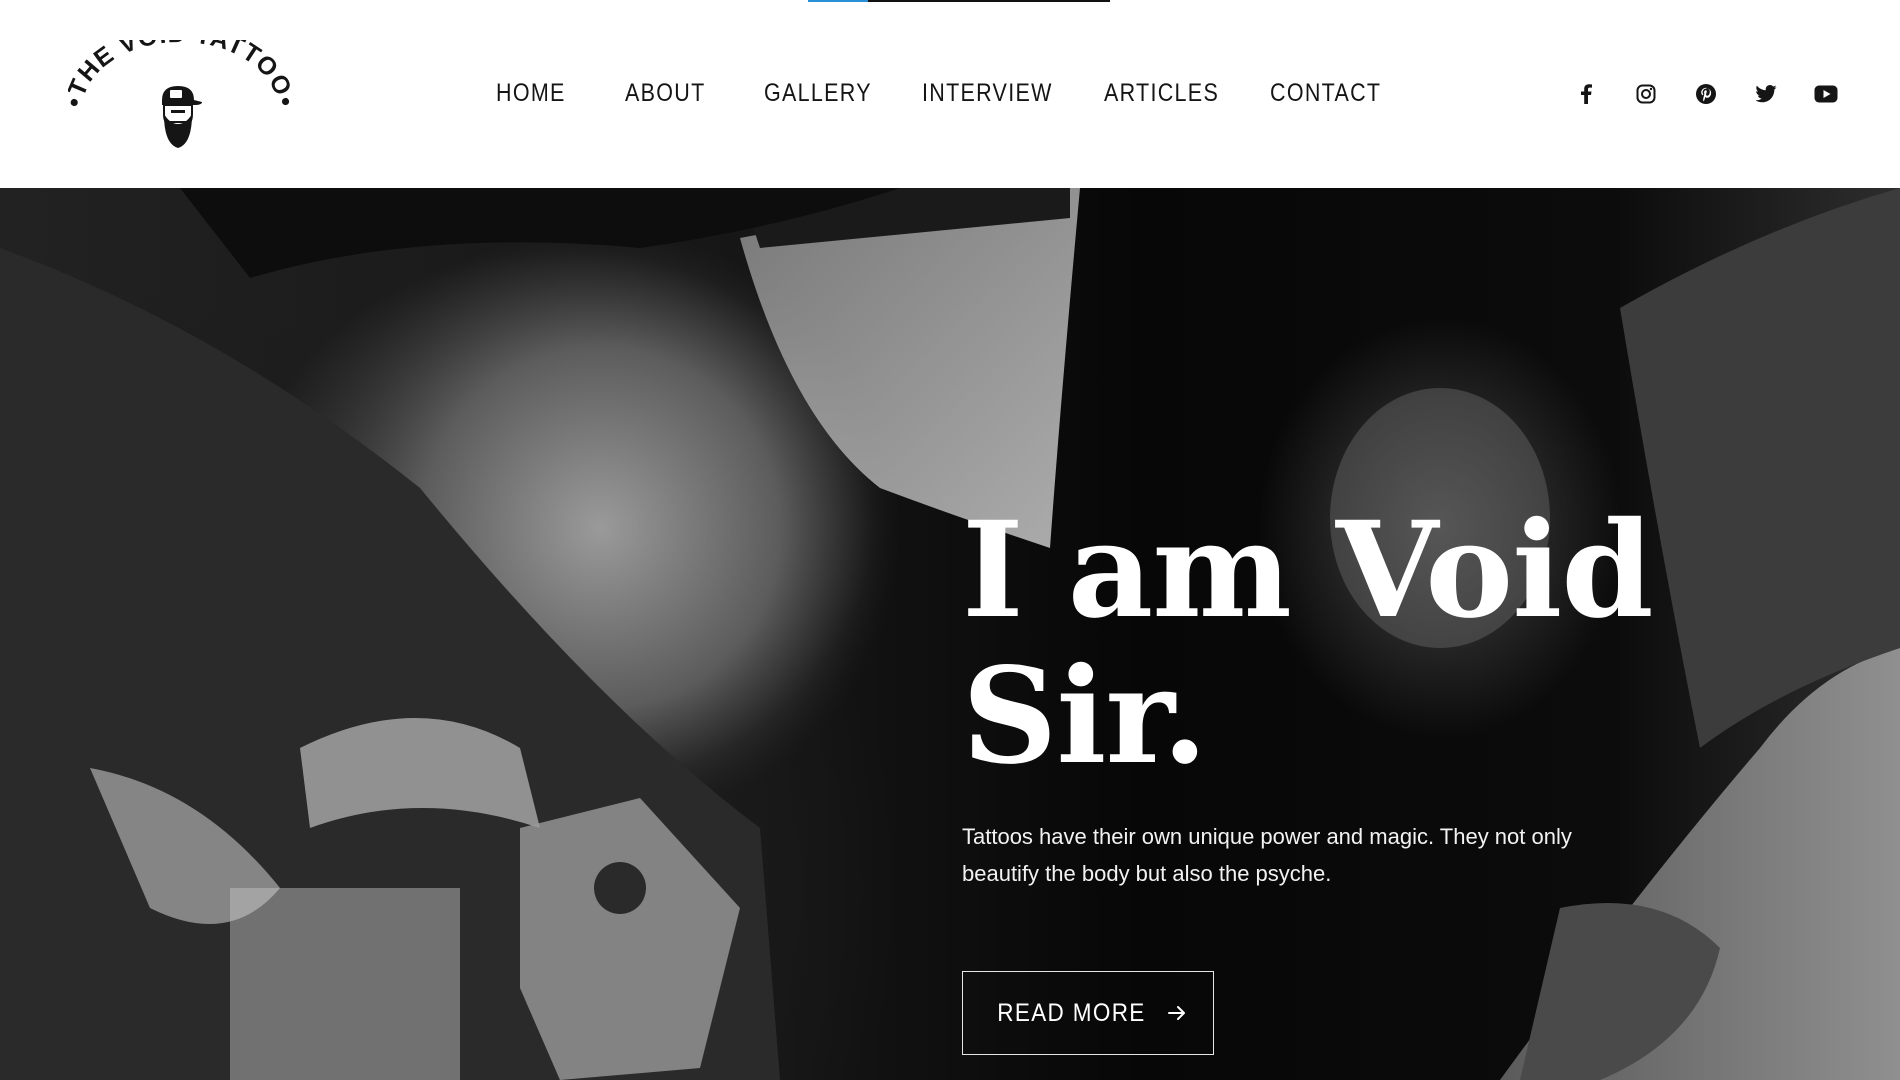  I want to click on hero-title-line-2: Sir., so click(1085, 716).